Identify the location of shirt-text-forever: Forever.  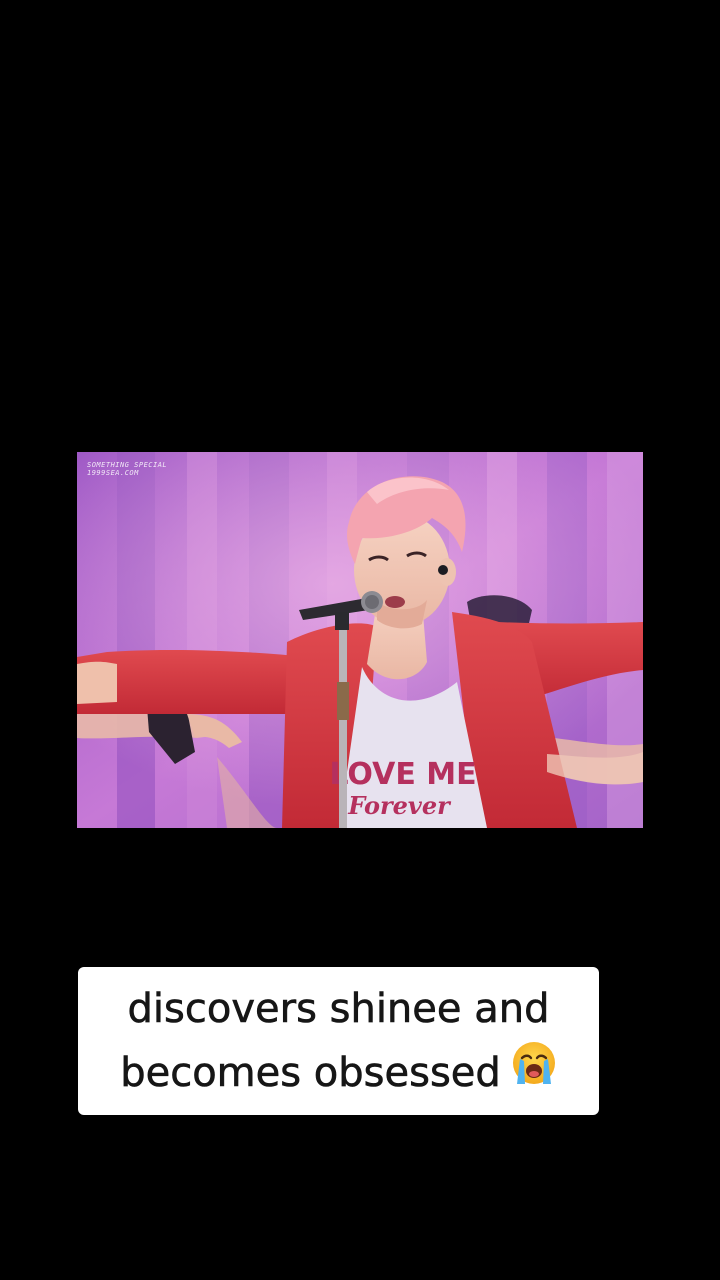
(399, 805).